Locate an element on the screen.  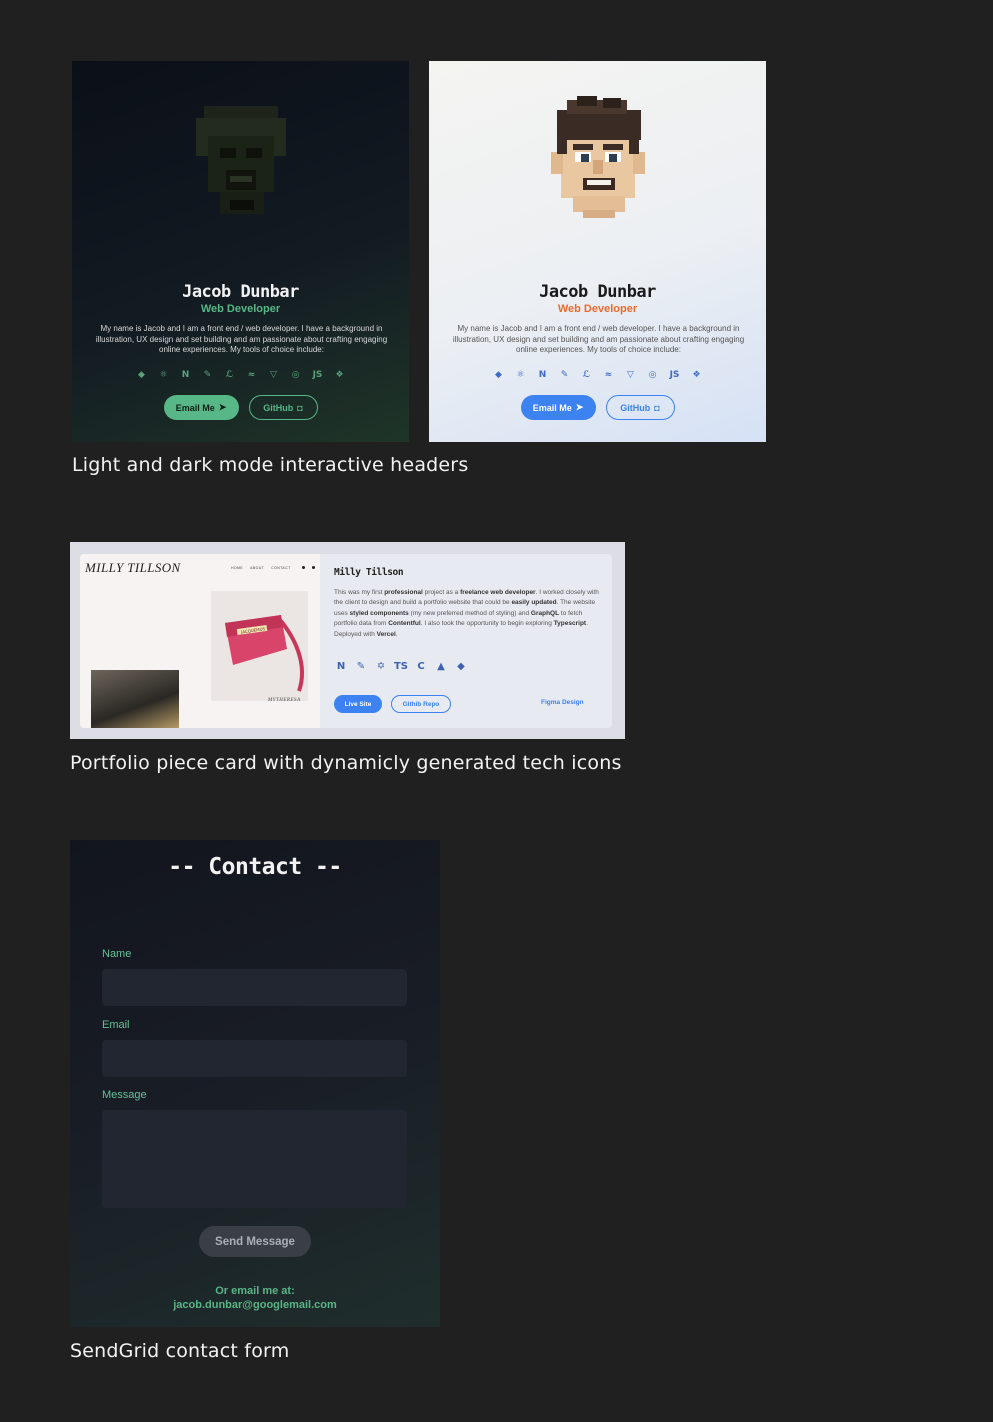
screenshot-nav: HOME ABOUT CONTACT is located at coordinates (261, 568).